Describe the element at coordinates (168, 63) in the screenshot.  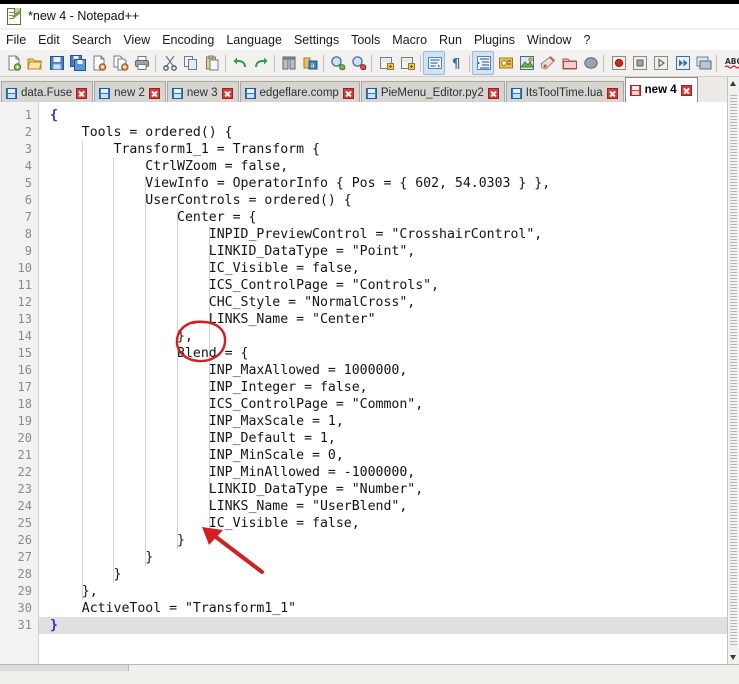
I see `toolbar-cut-icon` at that location.